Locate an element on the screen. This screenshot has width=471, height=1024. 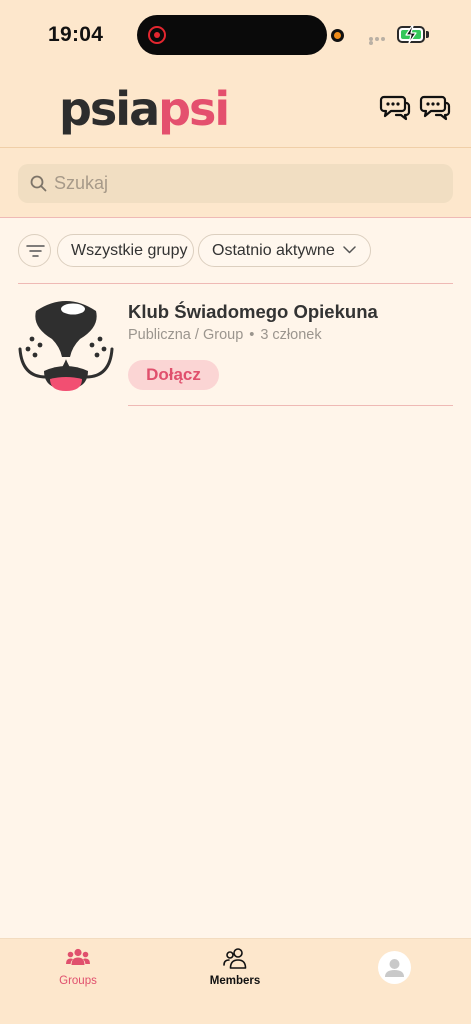
filter-button is located at coordinates (34, 250).